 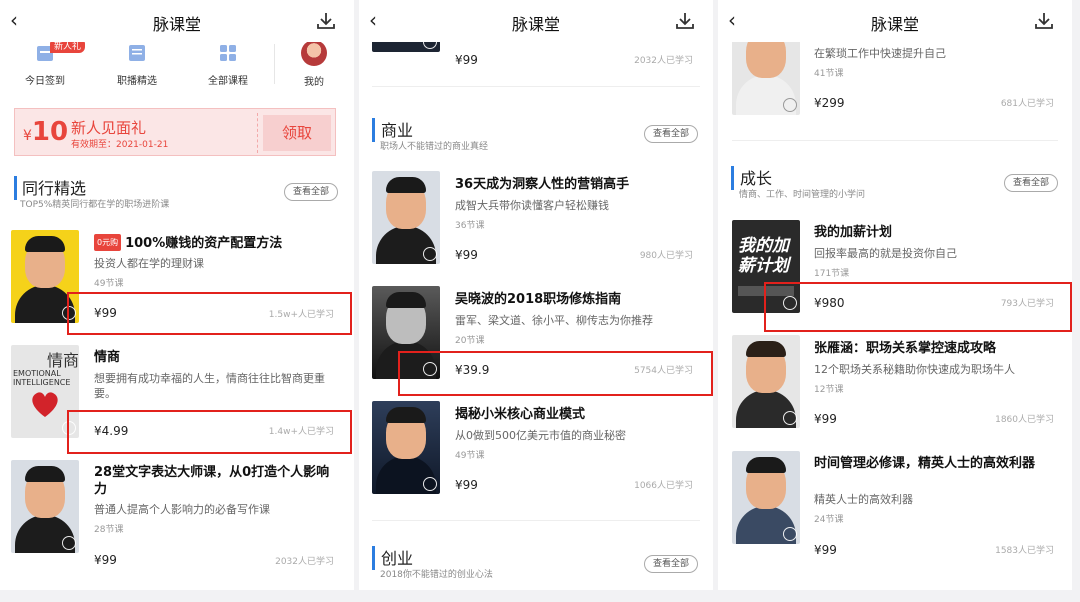 What do you see at coordinates (532, 205) in the screenshot?
I see `course-desc: 成智大兵带你读懂客户轻松赚钱` at bounding box center [532, 205].